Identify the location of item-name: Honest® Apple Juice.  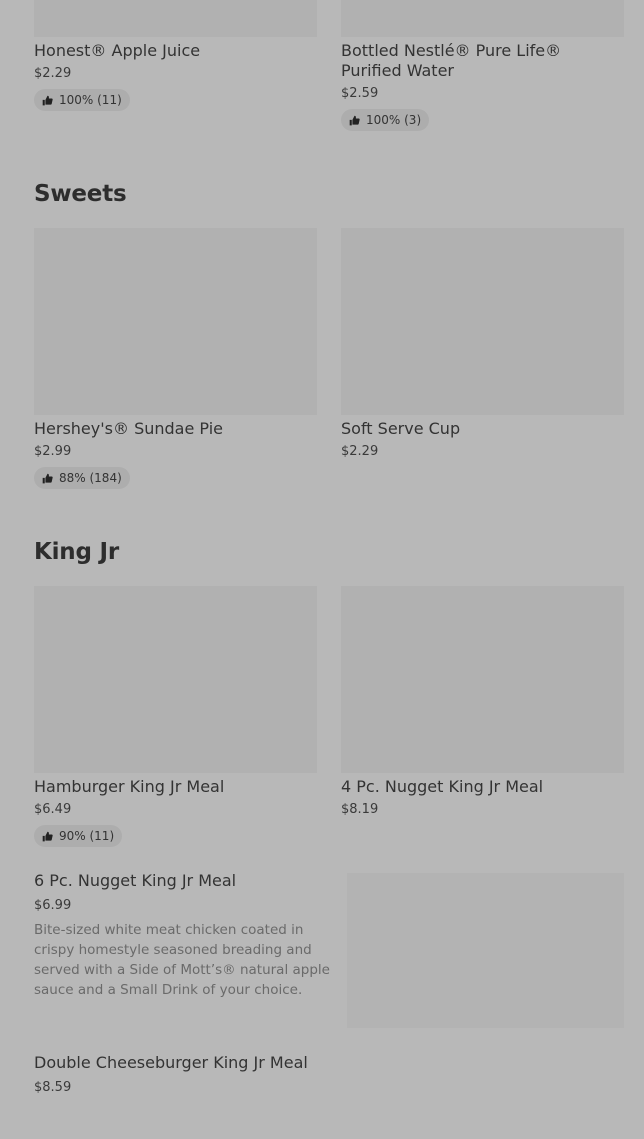
(175, 51).